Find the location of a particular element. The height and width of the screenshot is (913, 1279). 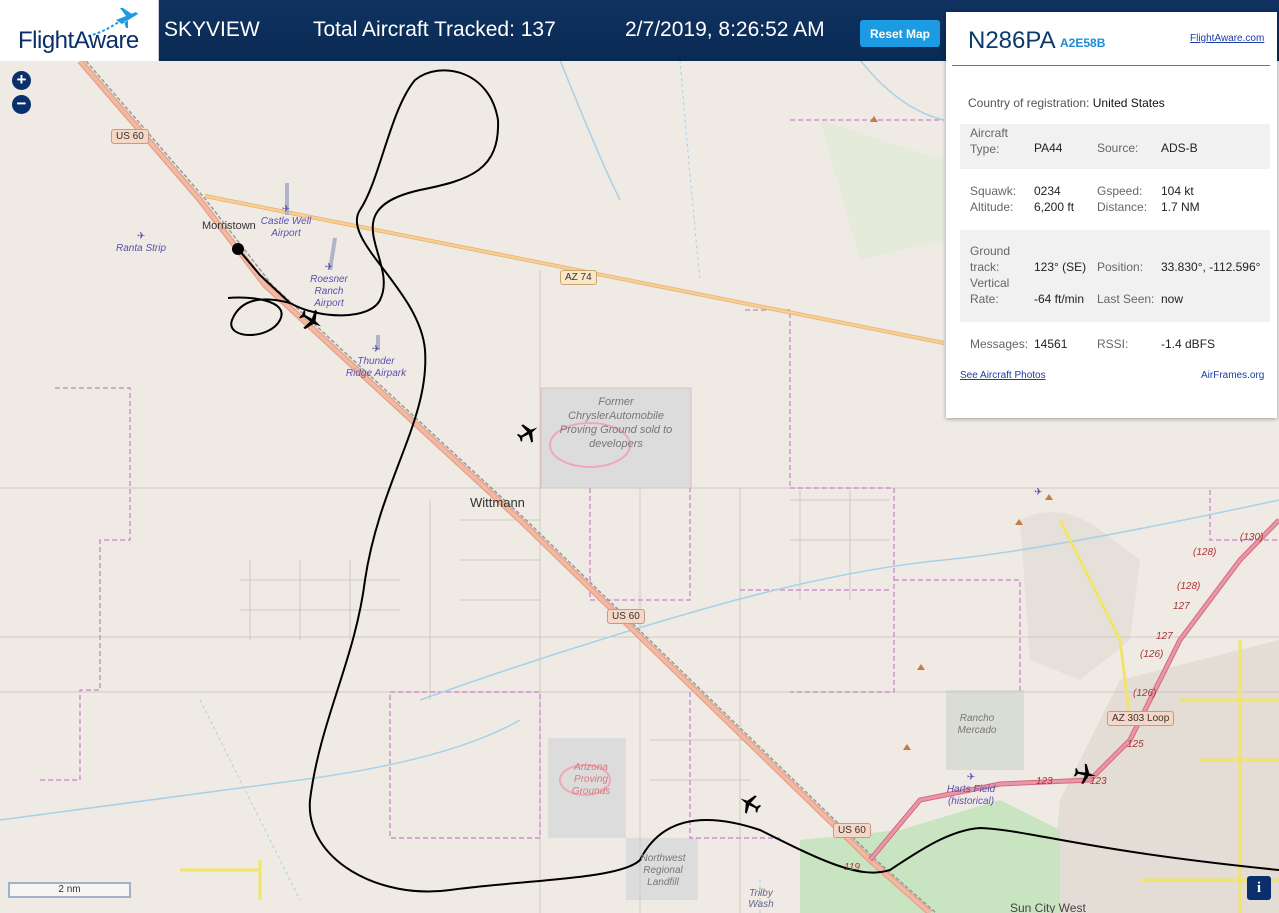

gspeed-value: 104 kt is located at coordinates (1177, 191).